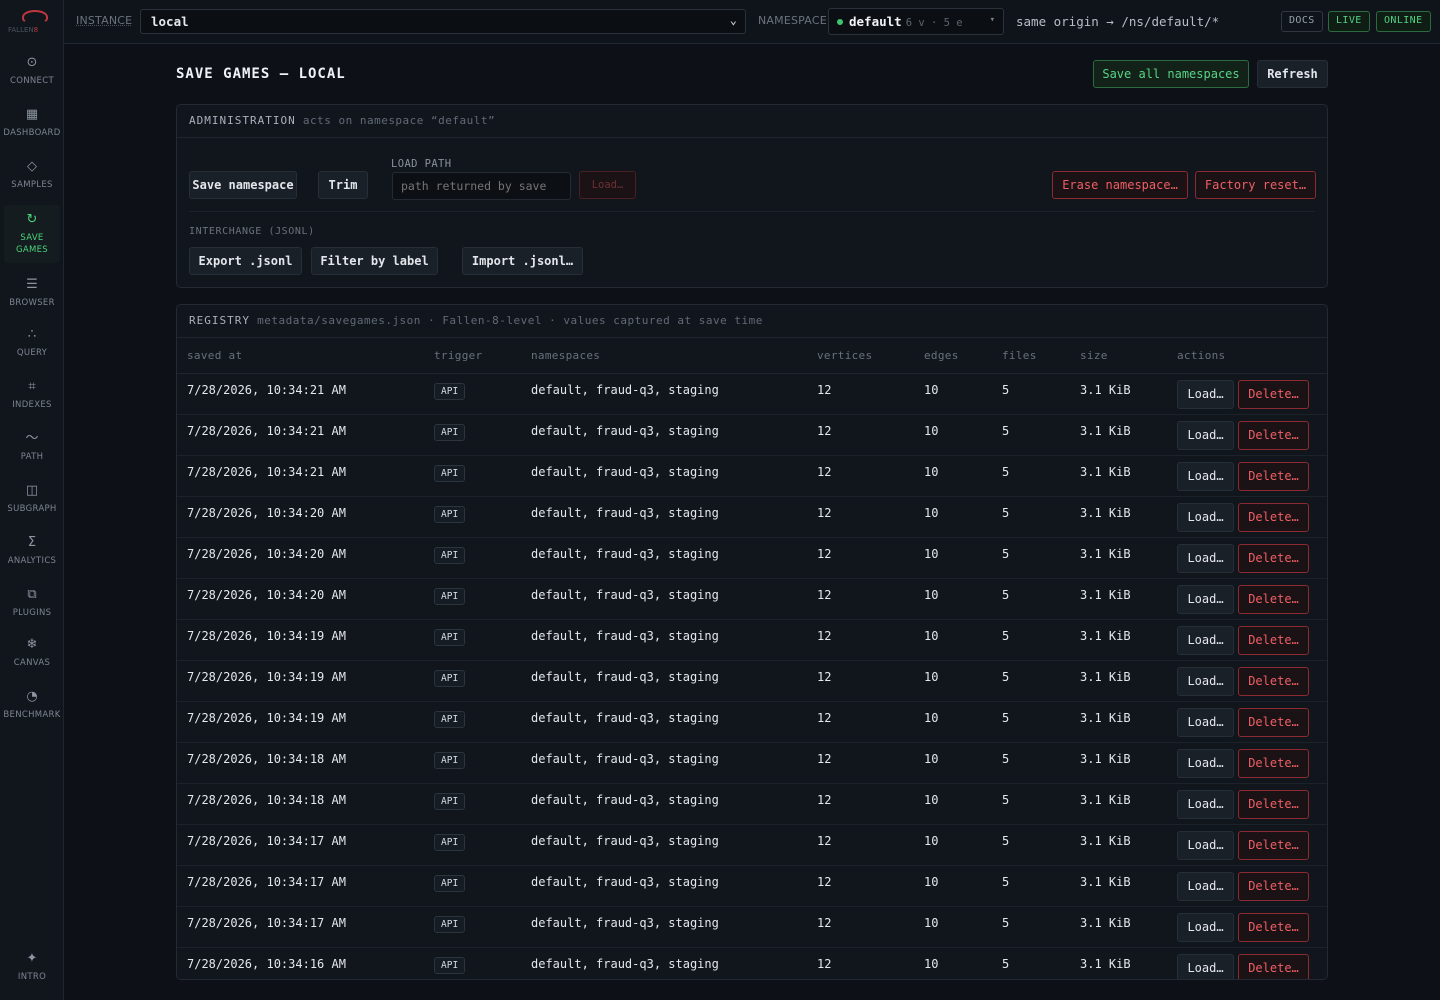 The width and height of the screenshot is (1440, 1000). Describe the element at coordinates (343, 185) in the screenshot. I see `trim-button: Trim` at that location.